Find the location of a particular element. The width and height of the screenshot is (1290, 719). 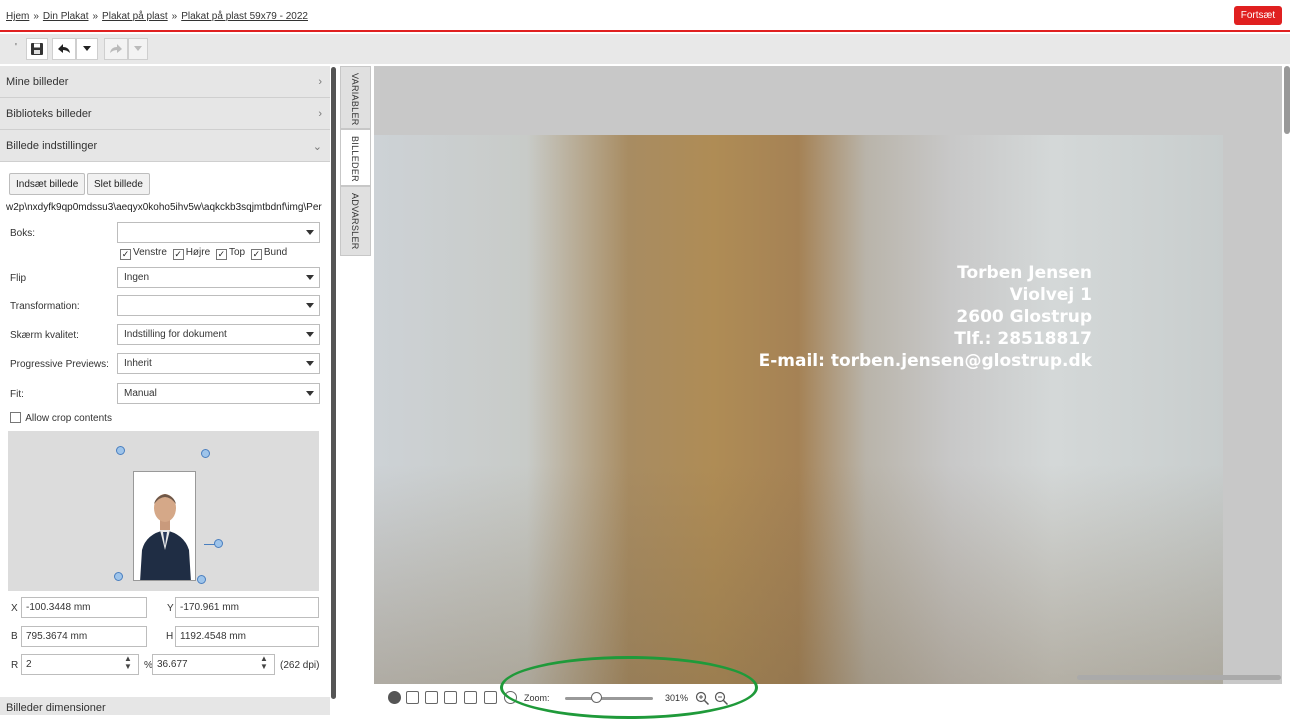

flip-select: Ingen is located at coordinates (218, 277).